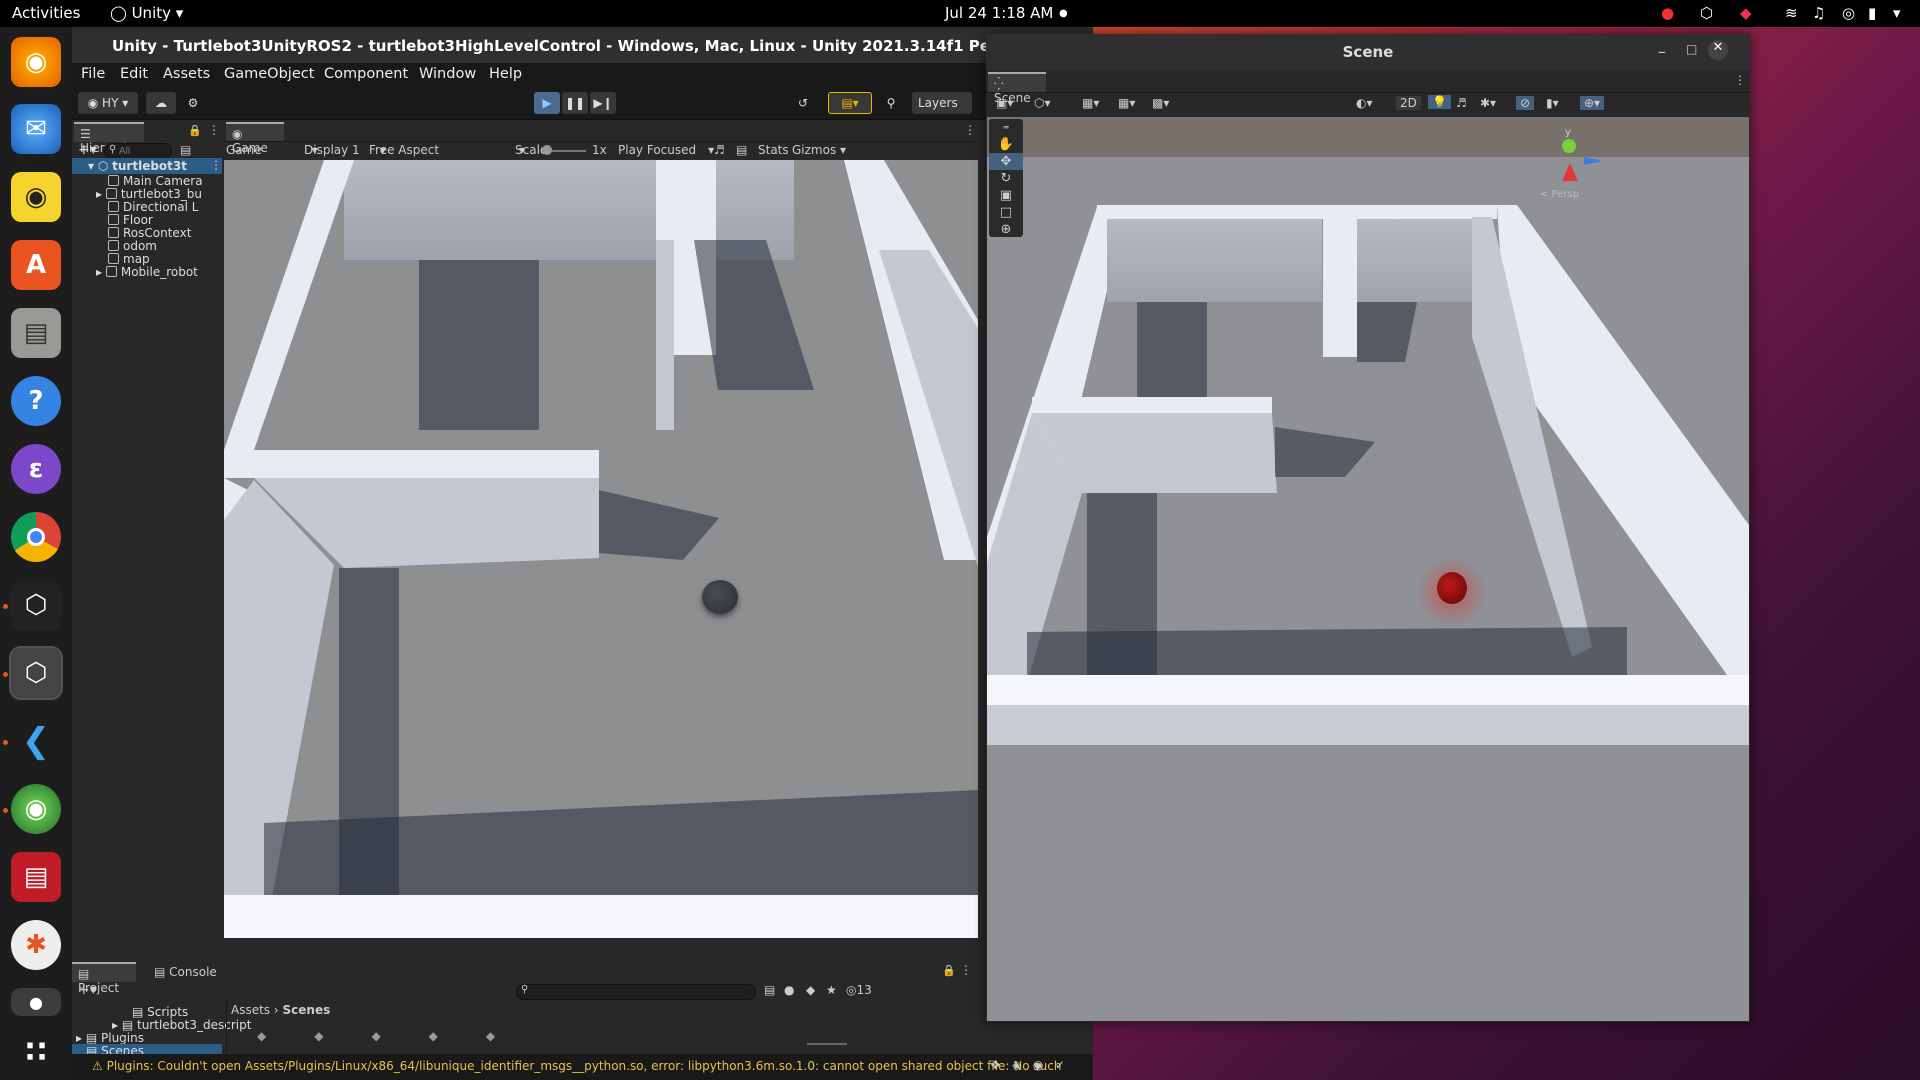  Describe the element at coordinates (186, 74) in the screenshot. I see `menu-assets: Assets` at that location.